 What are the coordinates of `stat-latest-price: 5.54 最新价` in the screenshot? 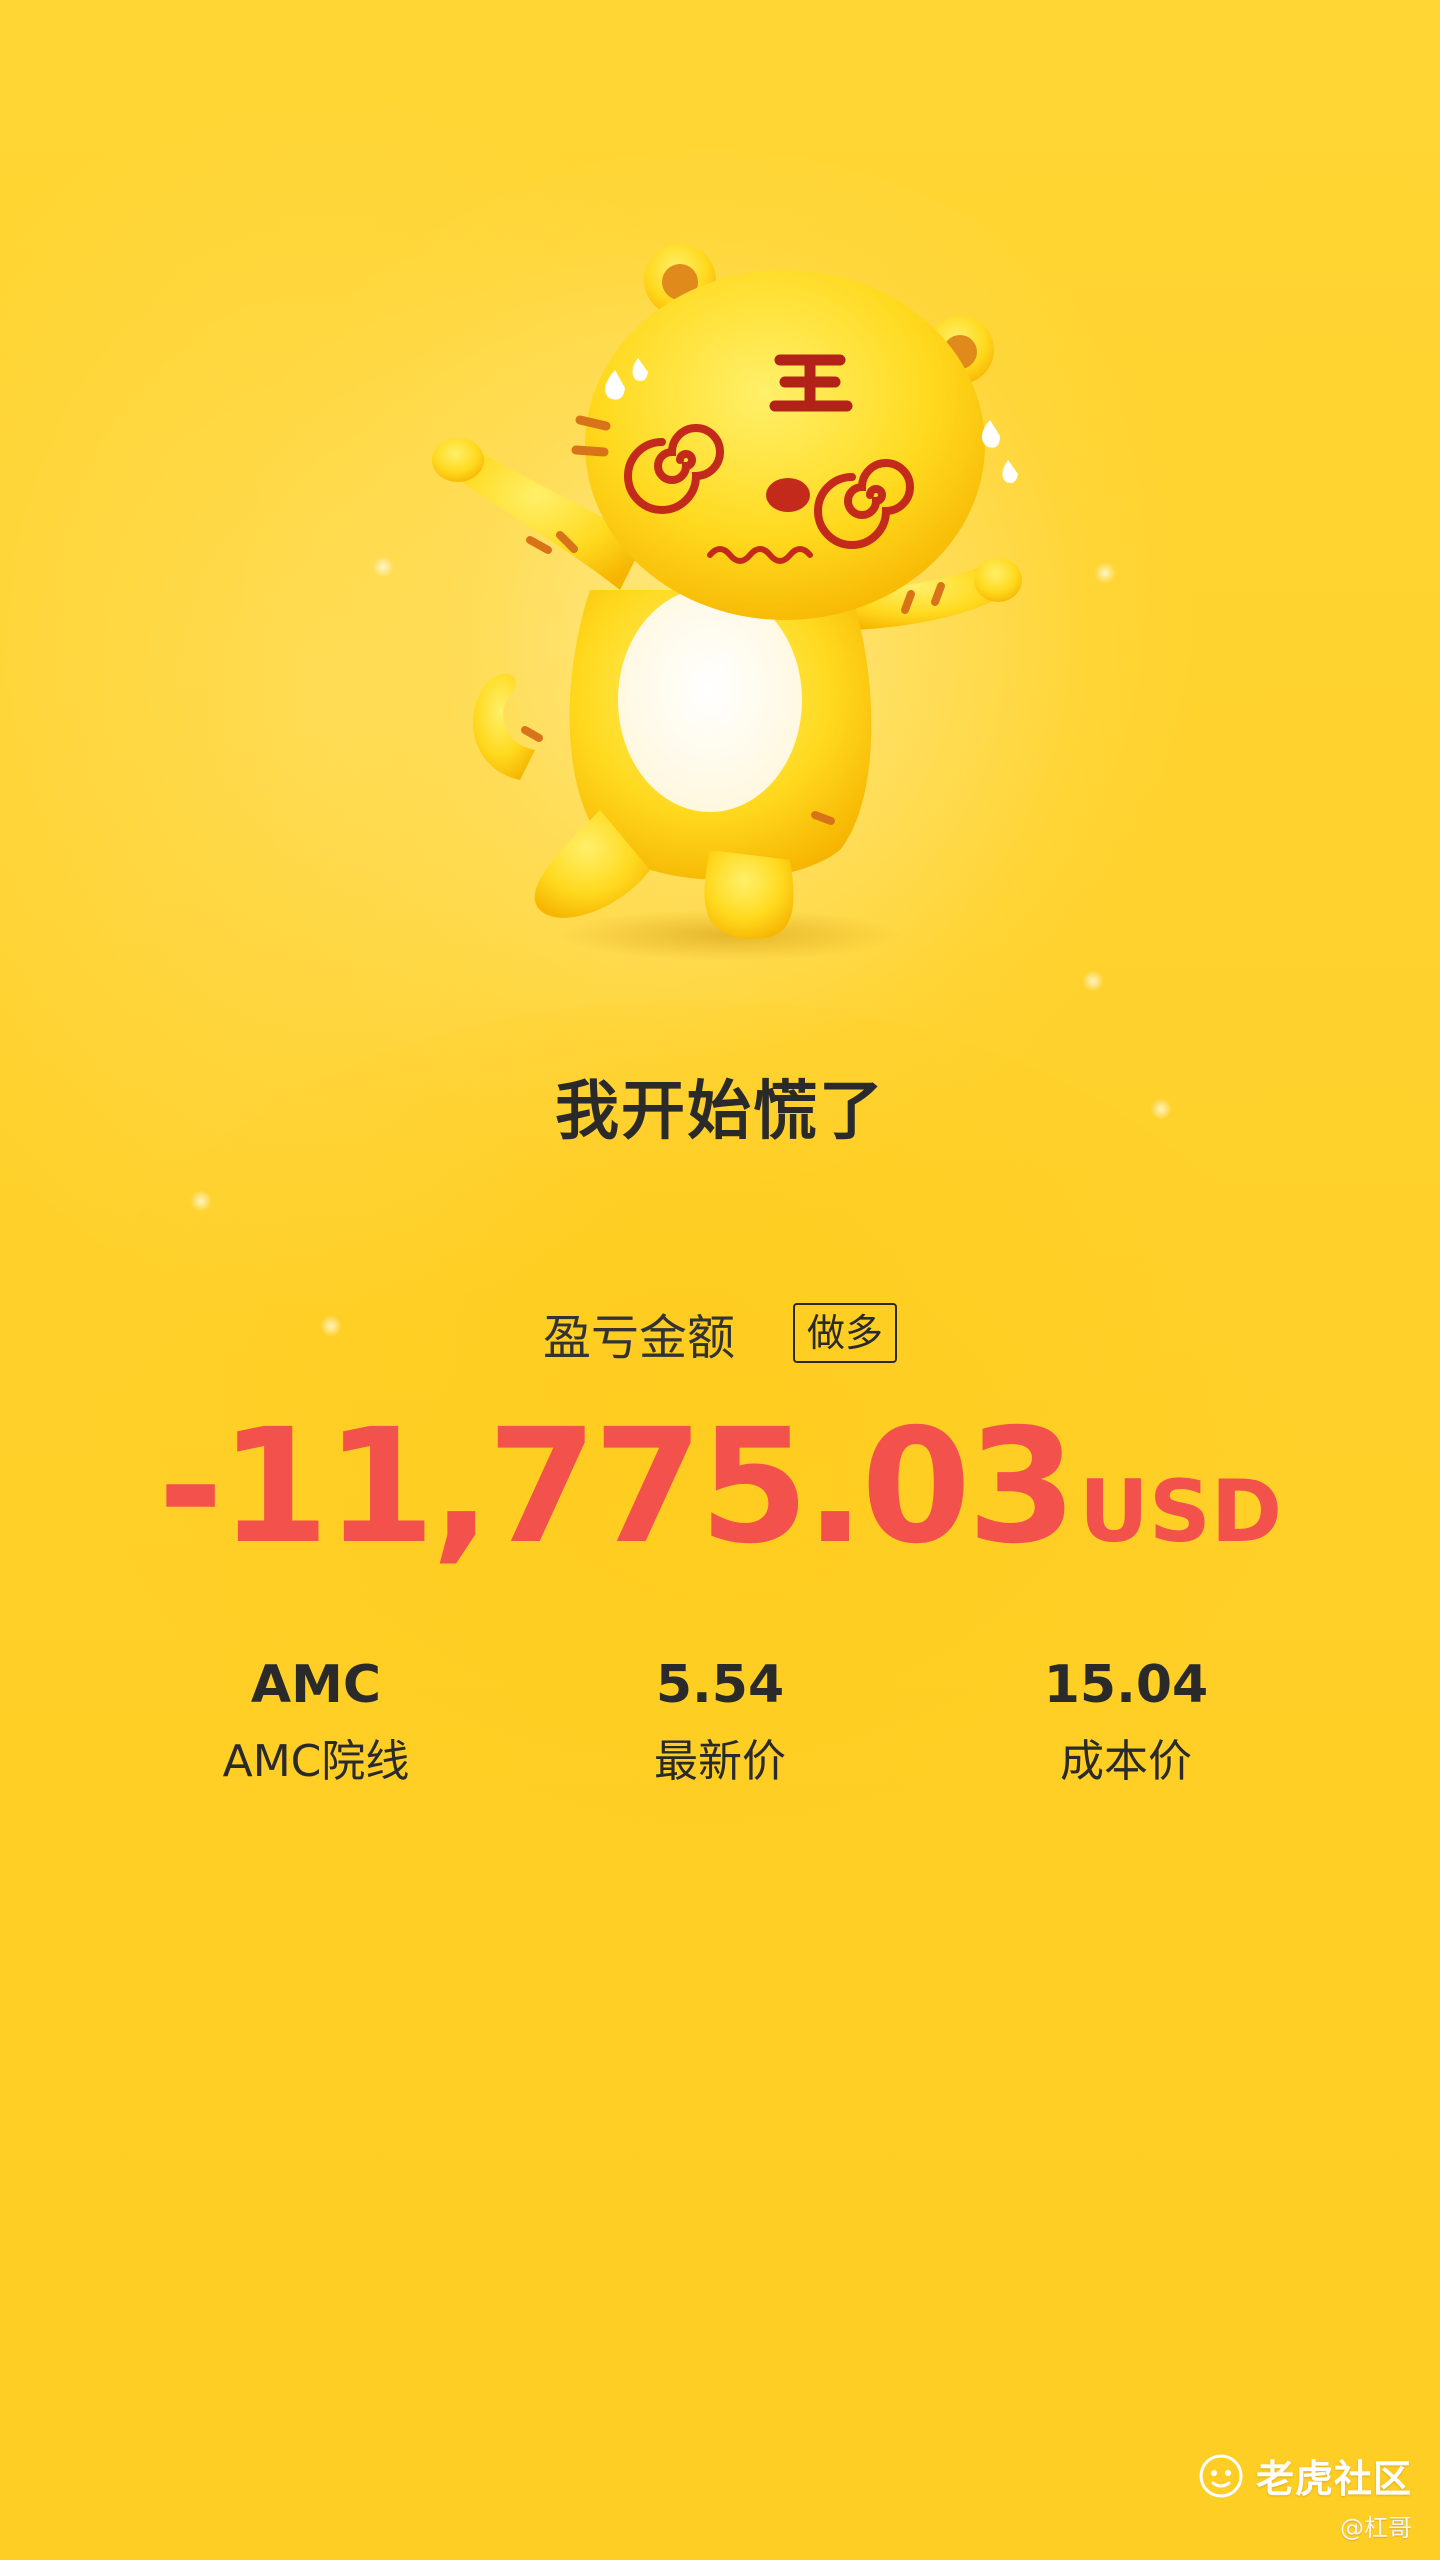 It's located at (720, 1721).